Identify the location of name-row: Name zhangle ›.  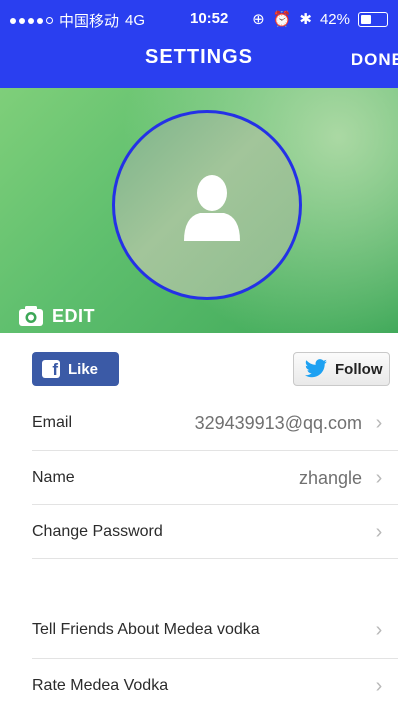
(215, 478).